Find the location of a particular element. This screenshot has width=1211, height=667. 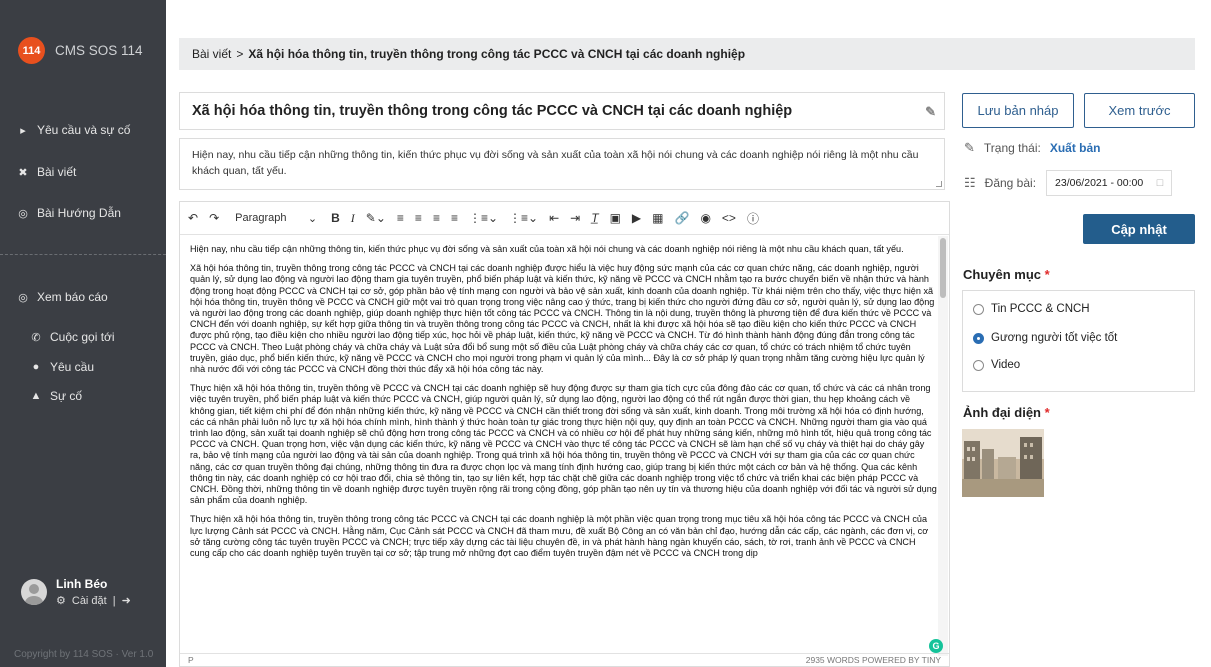

publish-date-input: 23/06/2021 - 00:00 □ is located at coordinates (1109, 183).